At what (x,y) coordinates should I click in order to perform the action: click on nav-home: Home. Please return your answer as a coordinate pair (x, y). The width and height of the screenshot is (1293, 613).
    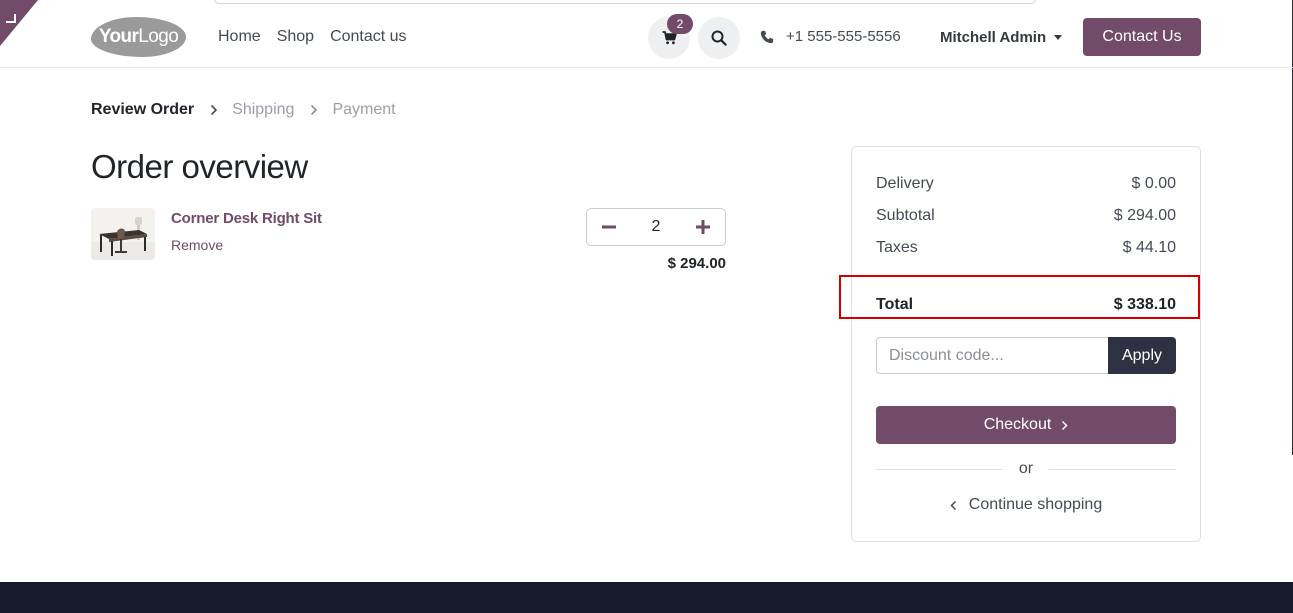
    Looking at the image, I should click on (239, 37).